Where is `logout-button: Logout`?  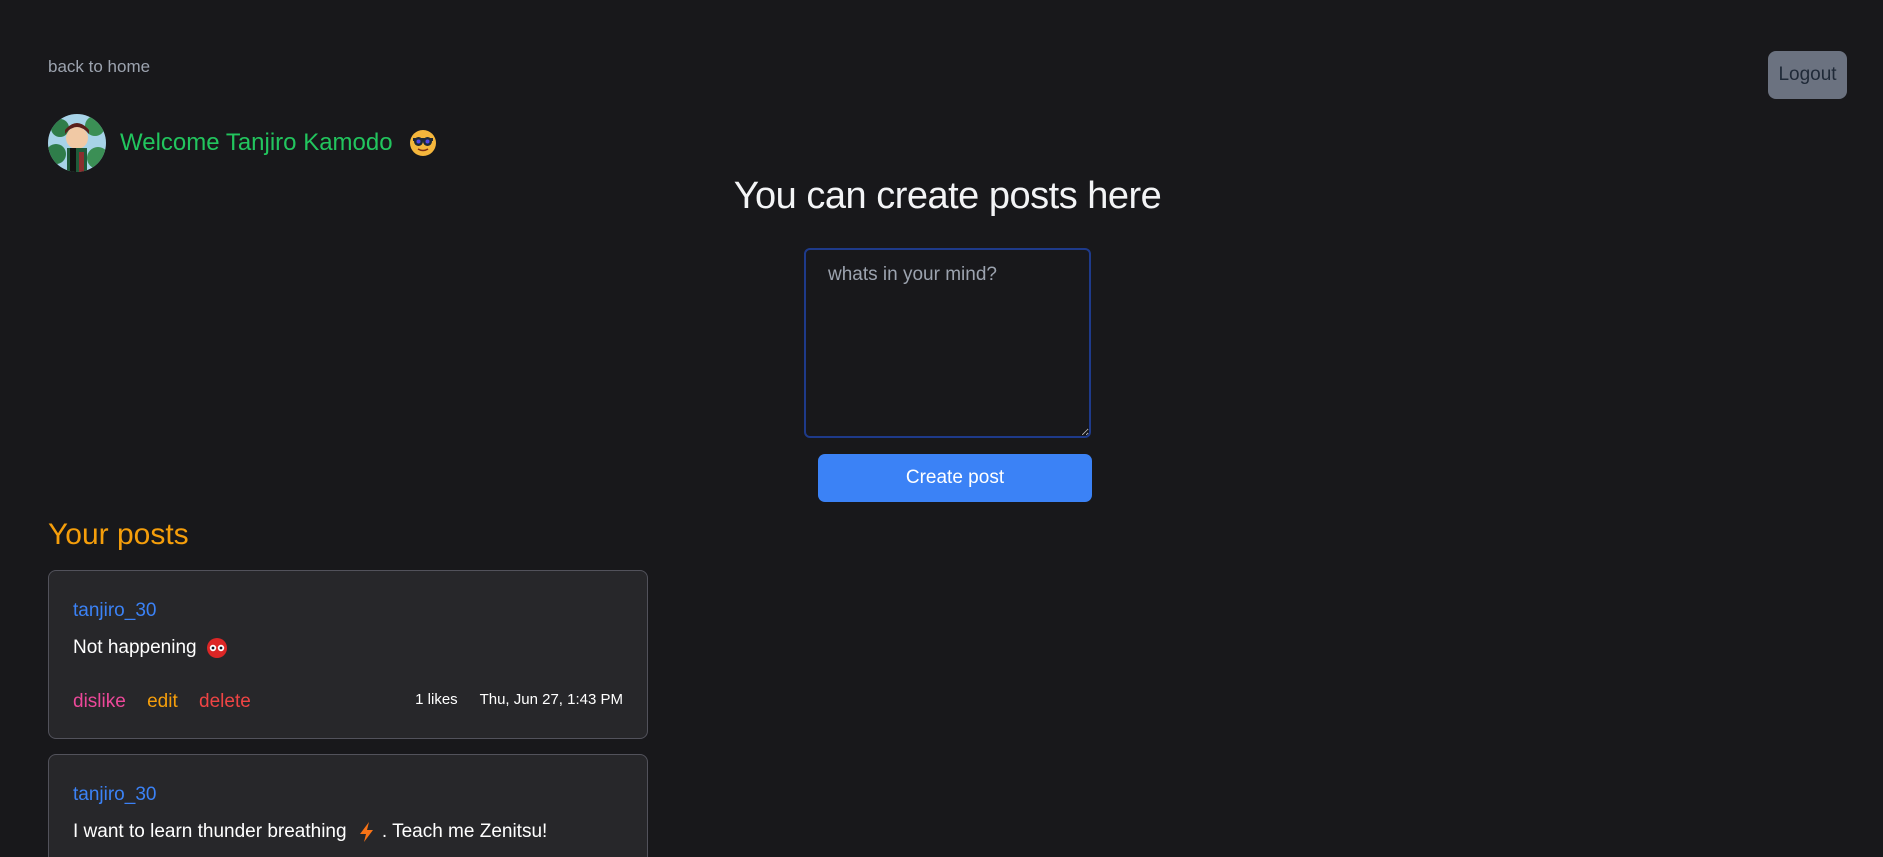
logout-button: Logout is located at coordinates (1807, 75).